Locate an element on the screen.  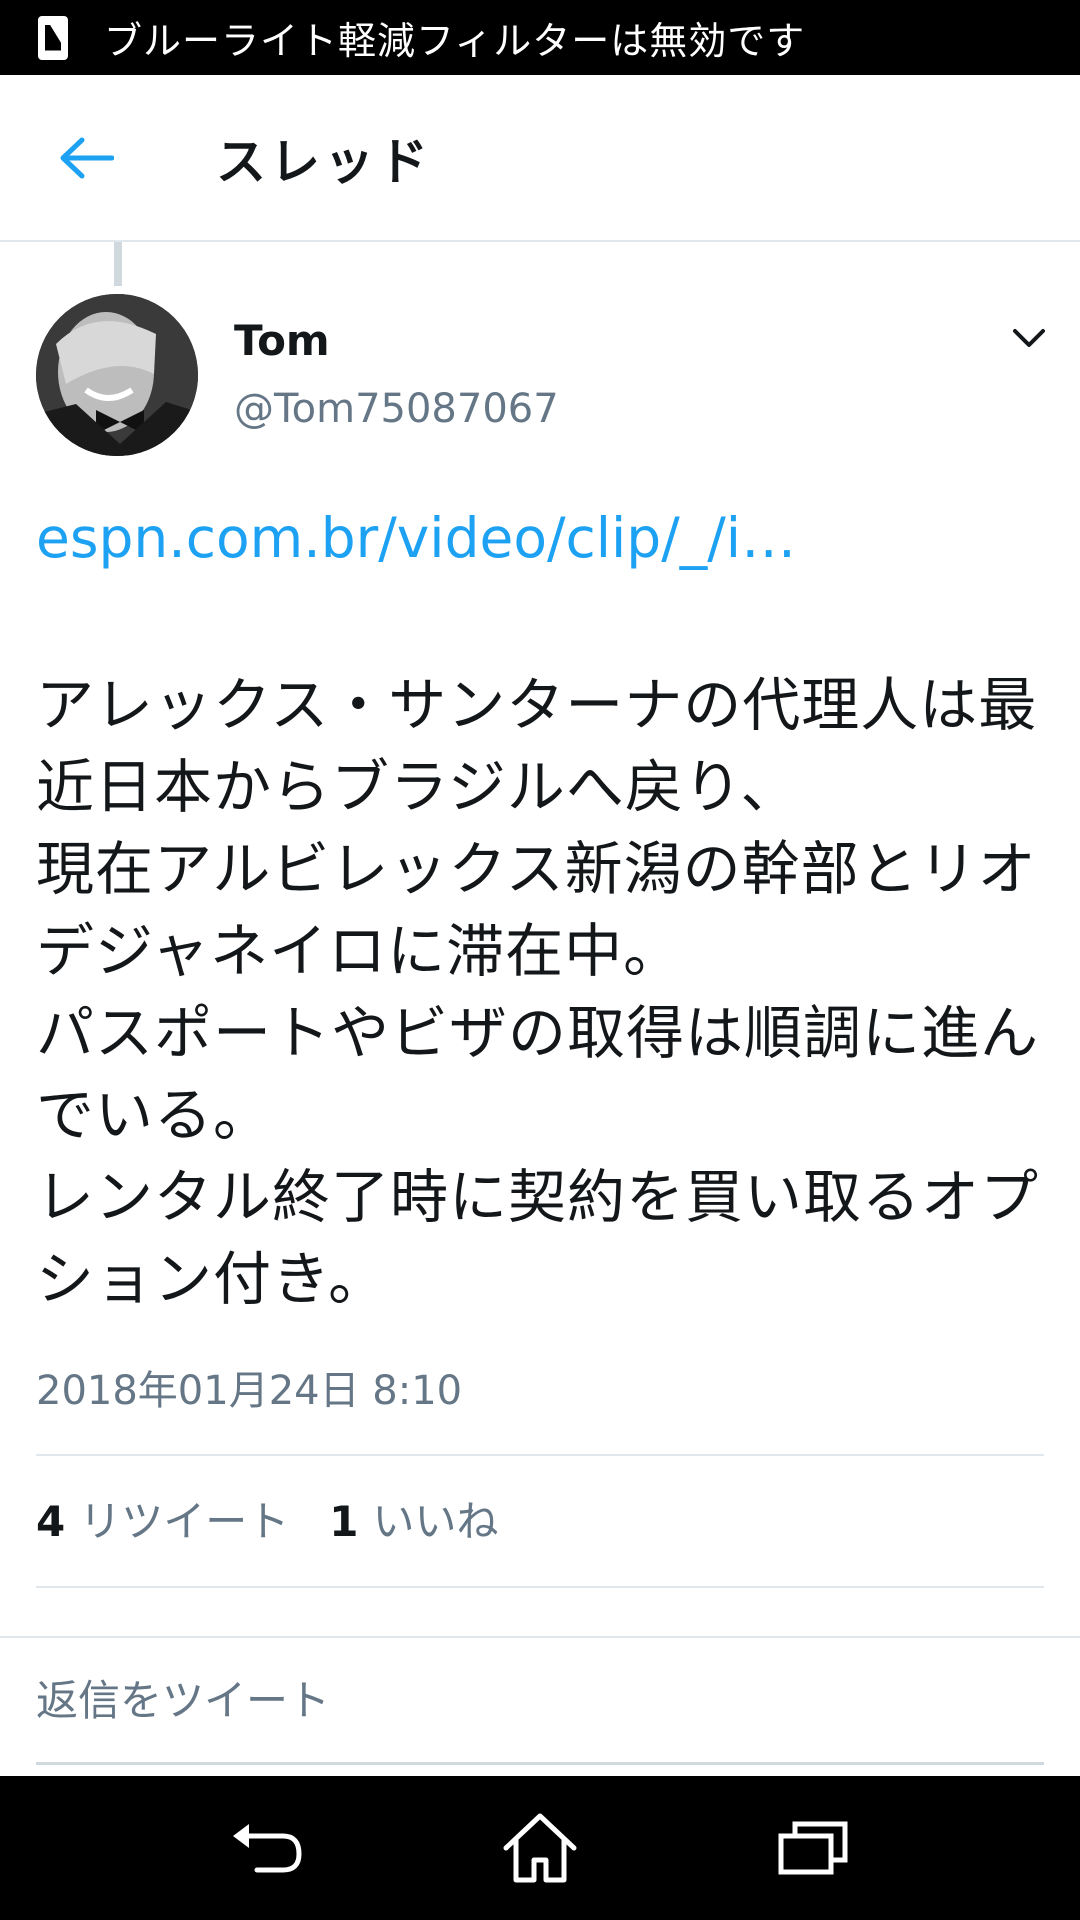
more-options-button is located at coordinates (1029, 338).